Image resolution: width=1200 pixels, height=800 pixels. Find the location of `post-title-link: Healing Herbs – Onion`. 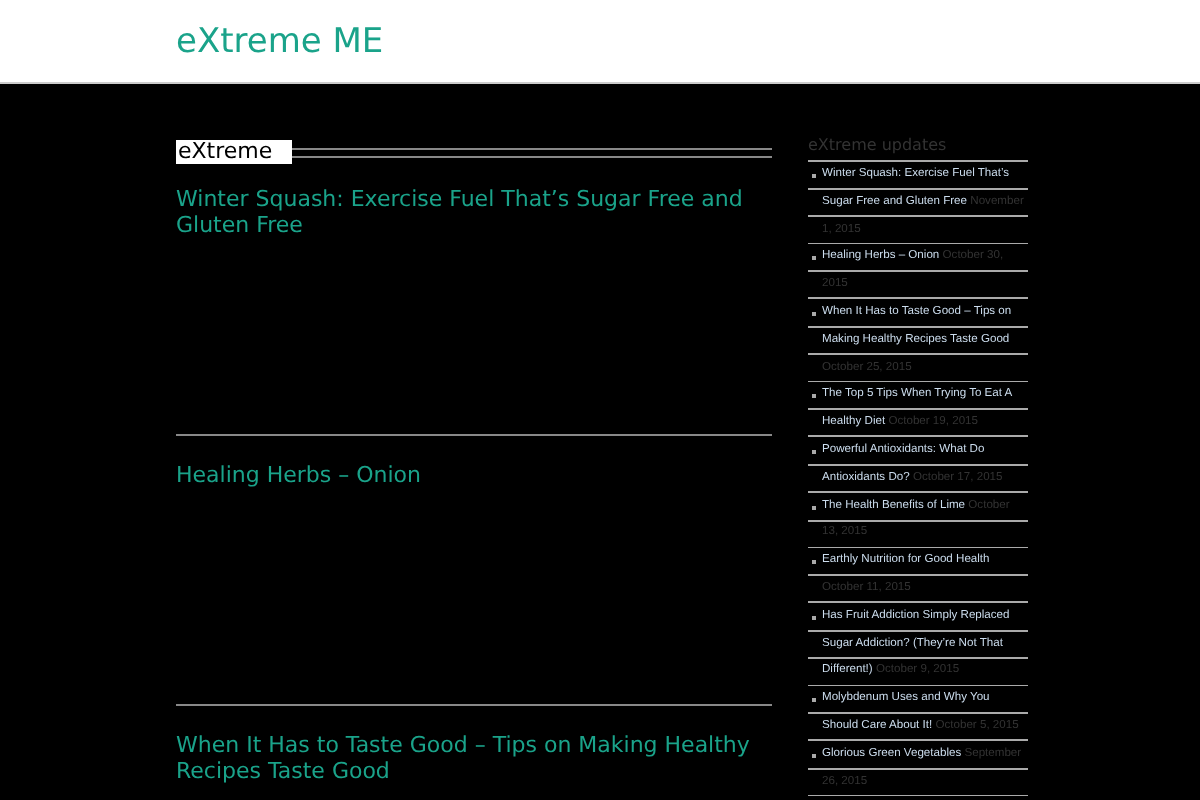

post-title-link: Healing Herbs – Onion is located at coordinates (474, 475).